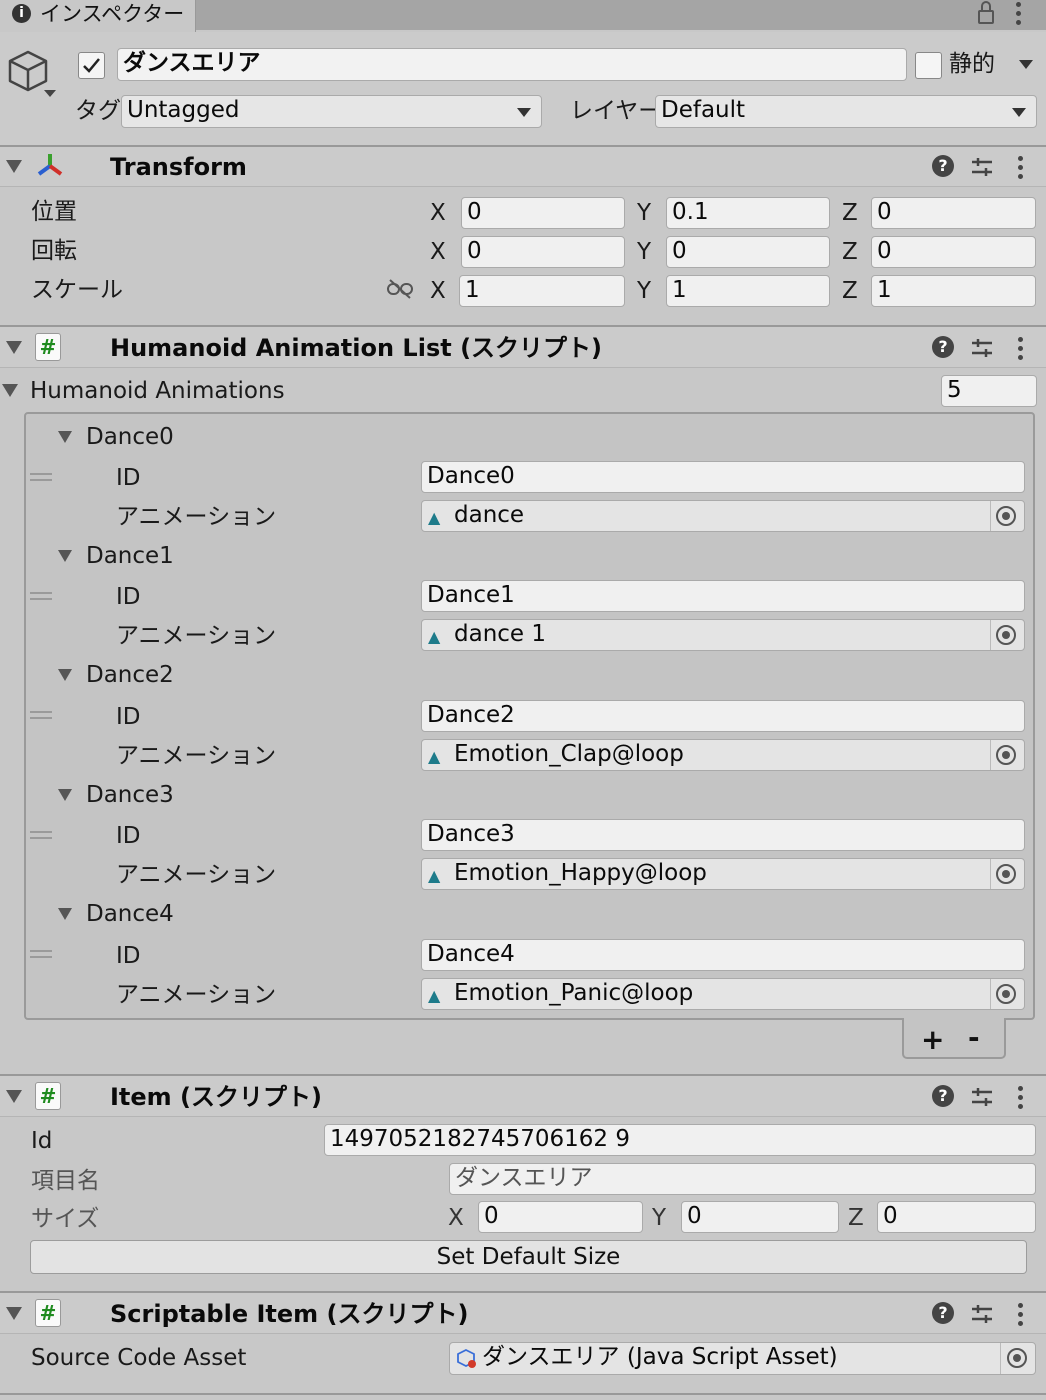  Describe the element at coordinates (289, 1314) in the screenshot. I see `scriptable-title: Scriptable Item (スクリプト)` at that location.